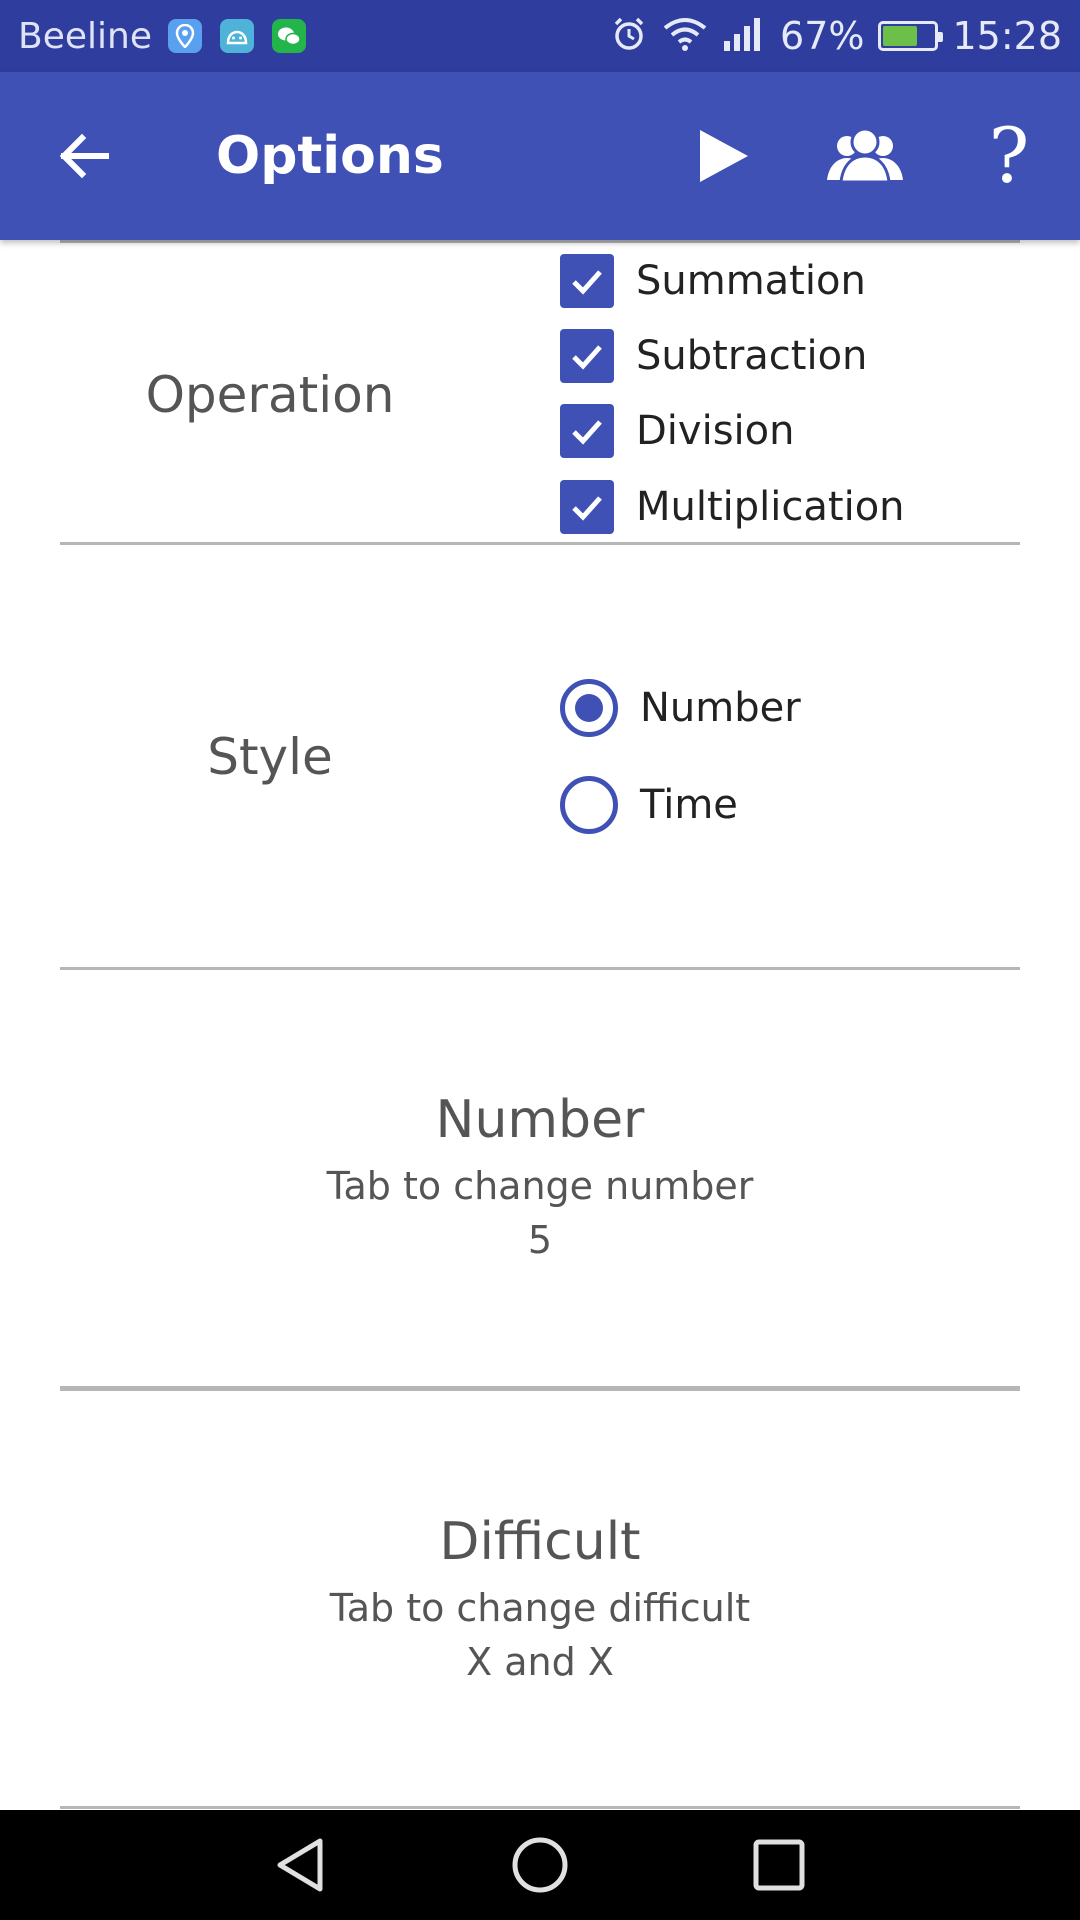 The height and width of the screenshot is (1920, 1080). I want to click on wechat-icon, so click(288, 36).